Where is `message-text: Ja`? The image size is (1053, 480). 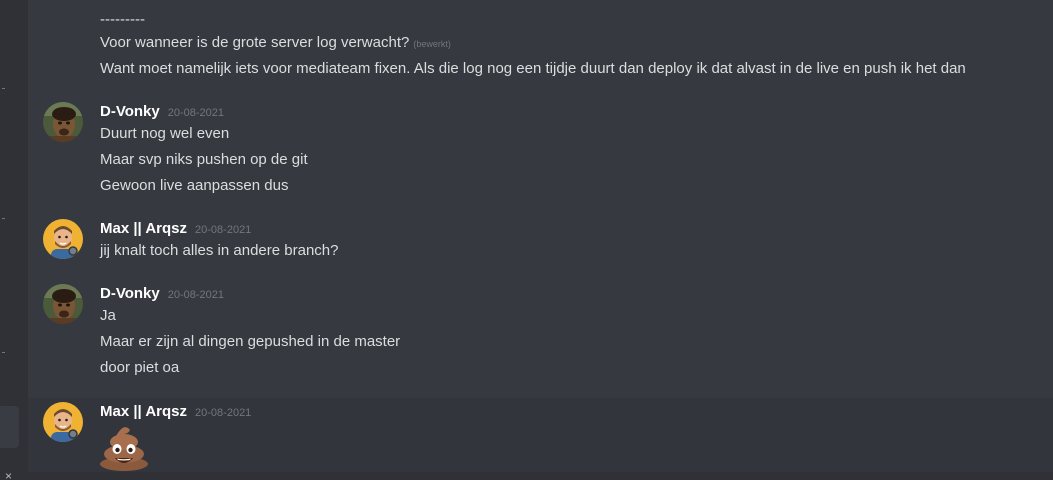 message-text: Ja is located at coordinates (108, 315).